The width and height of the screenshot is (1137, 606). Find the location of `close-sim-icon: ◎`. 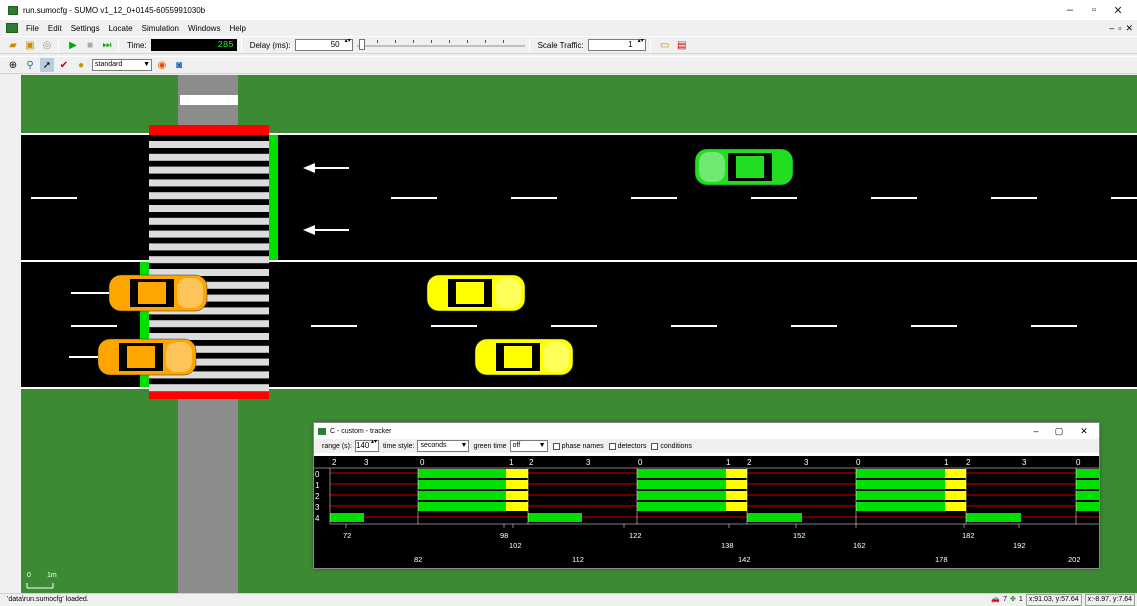

close-sim-icon: ◎ is located at coordinates (47, 45).